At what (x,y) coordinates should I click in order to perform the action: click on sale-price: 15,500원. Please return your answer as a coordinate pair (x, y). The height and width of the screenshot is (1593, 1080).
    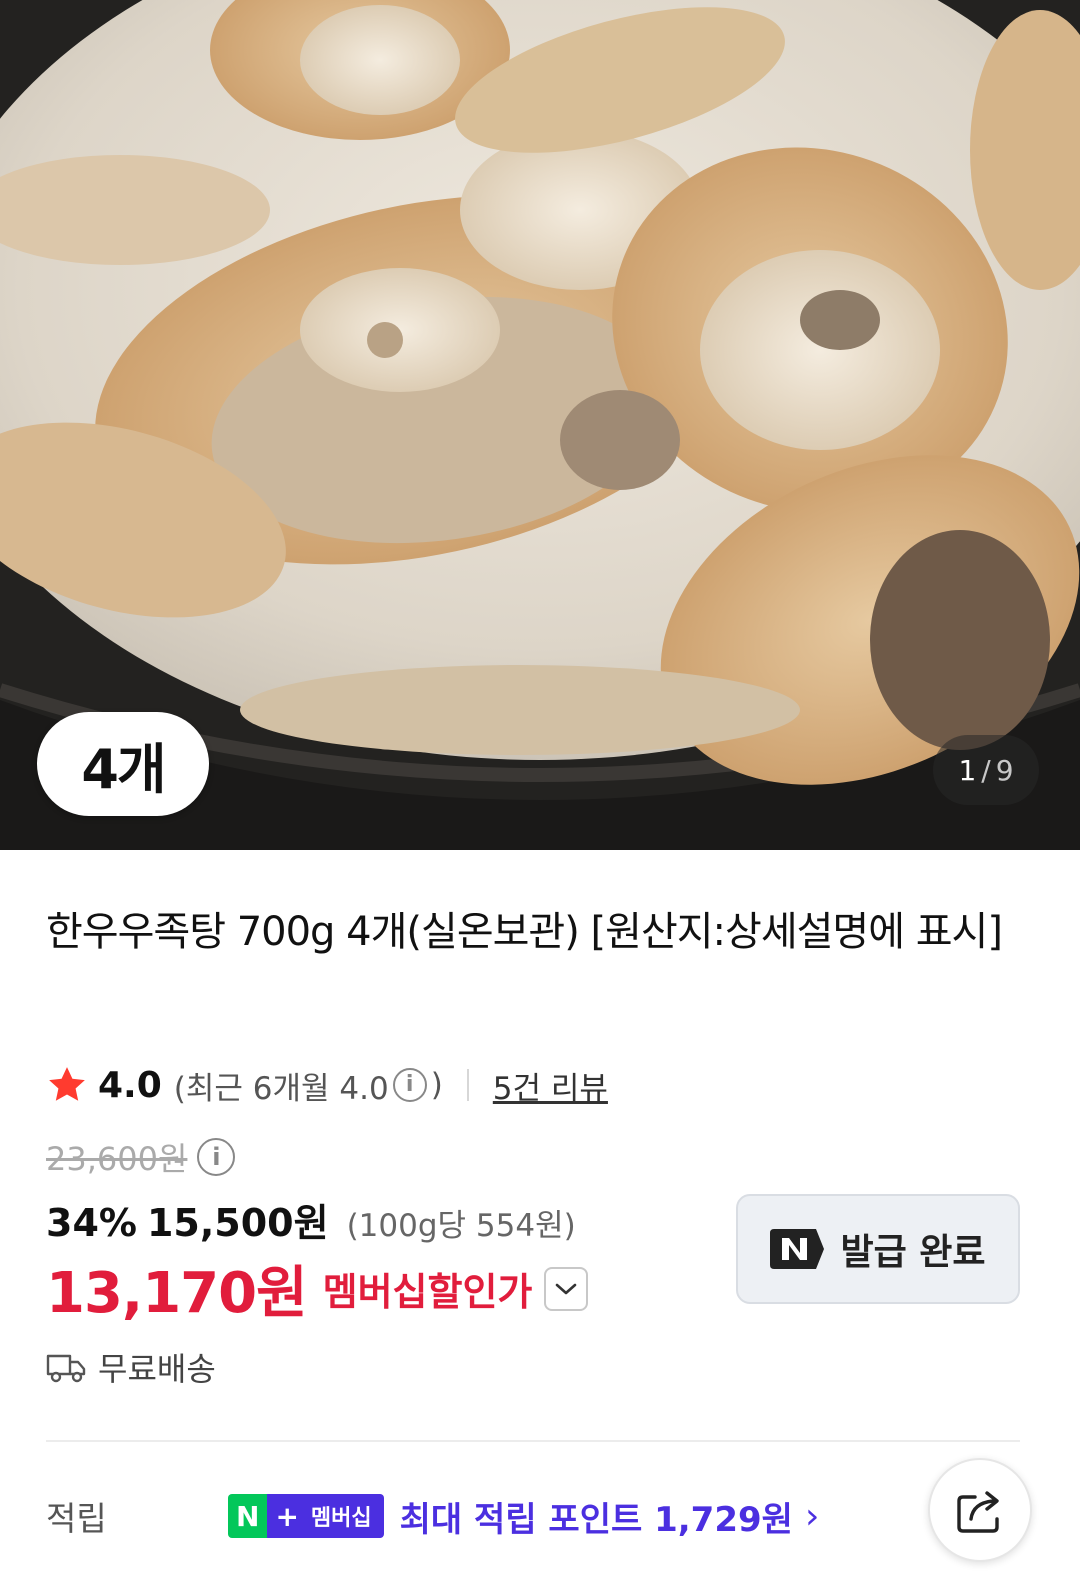
    Looking at the image, I should click on (237, 1223).